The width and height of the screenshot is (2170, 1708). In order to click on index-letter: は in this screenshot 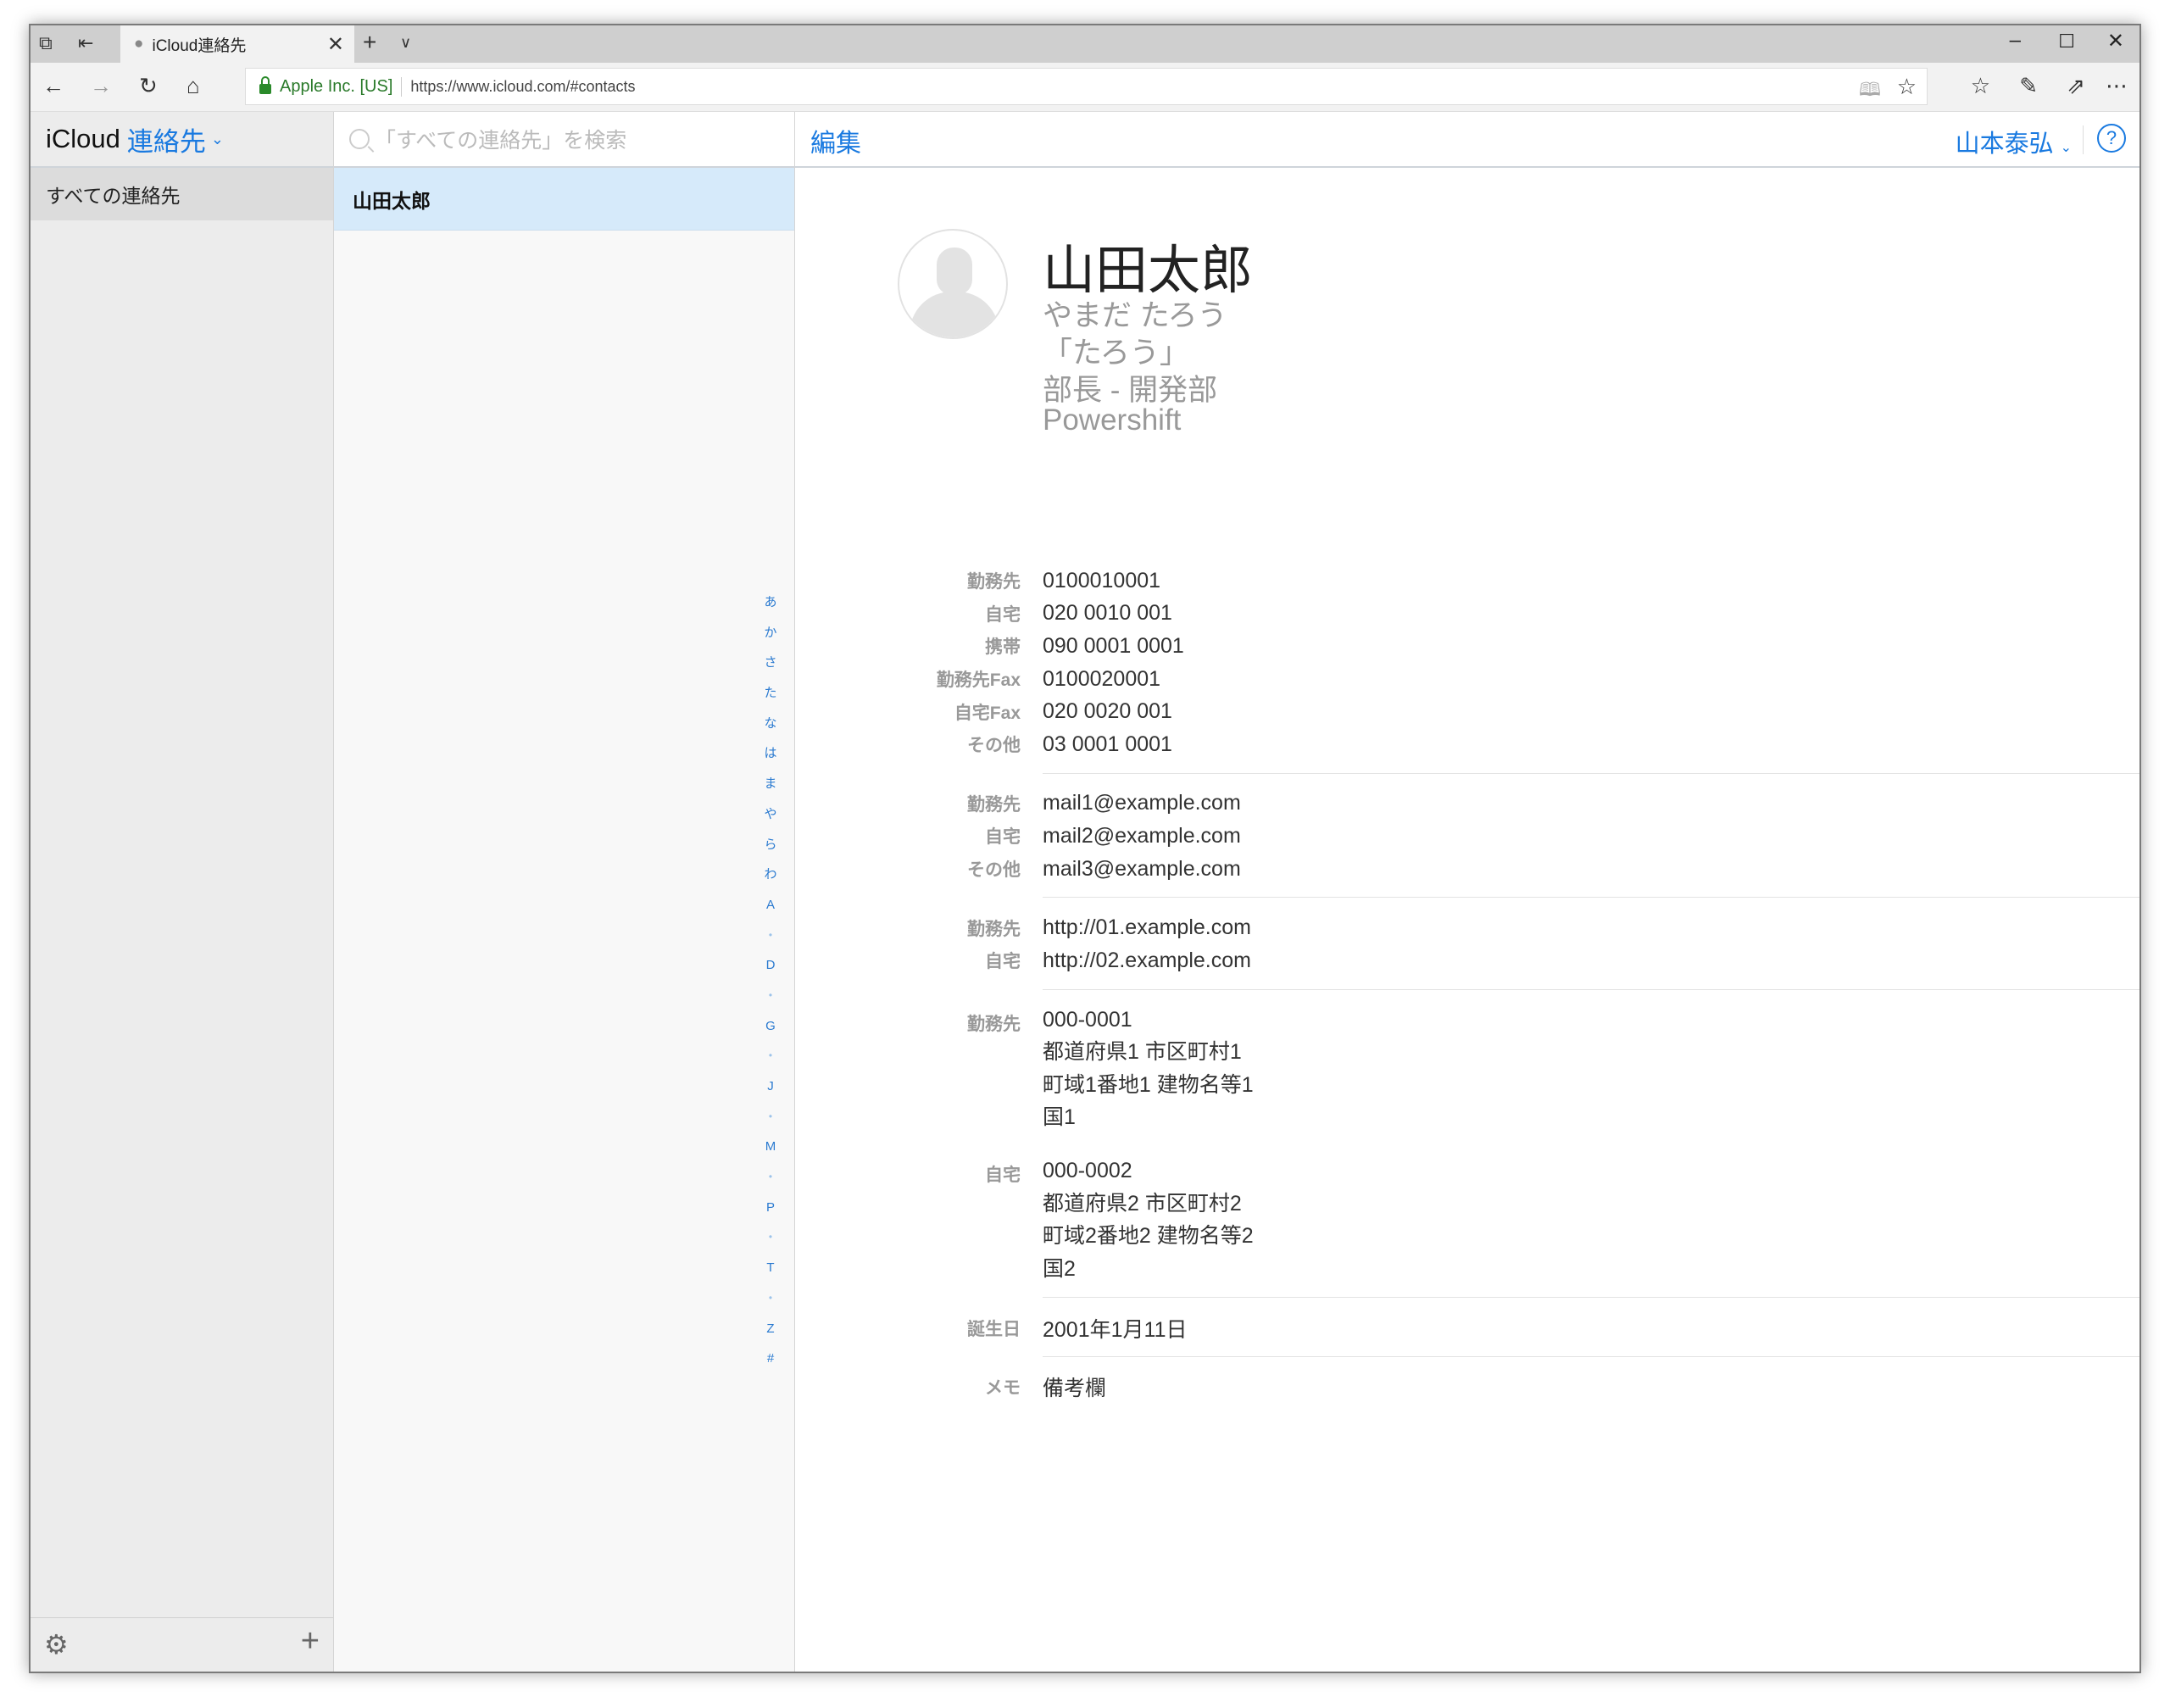, I will do `click(770, 753)`.